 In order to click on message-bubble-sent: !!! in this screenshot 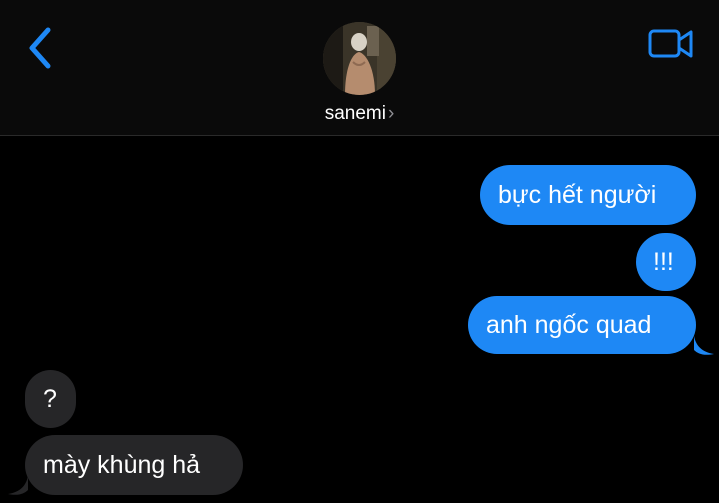, I will do `click(666, 262)`.